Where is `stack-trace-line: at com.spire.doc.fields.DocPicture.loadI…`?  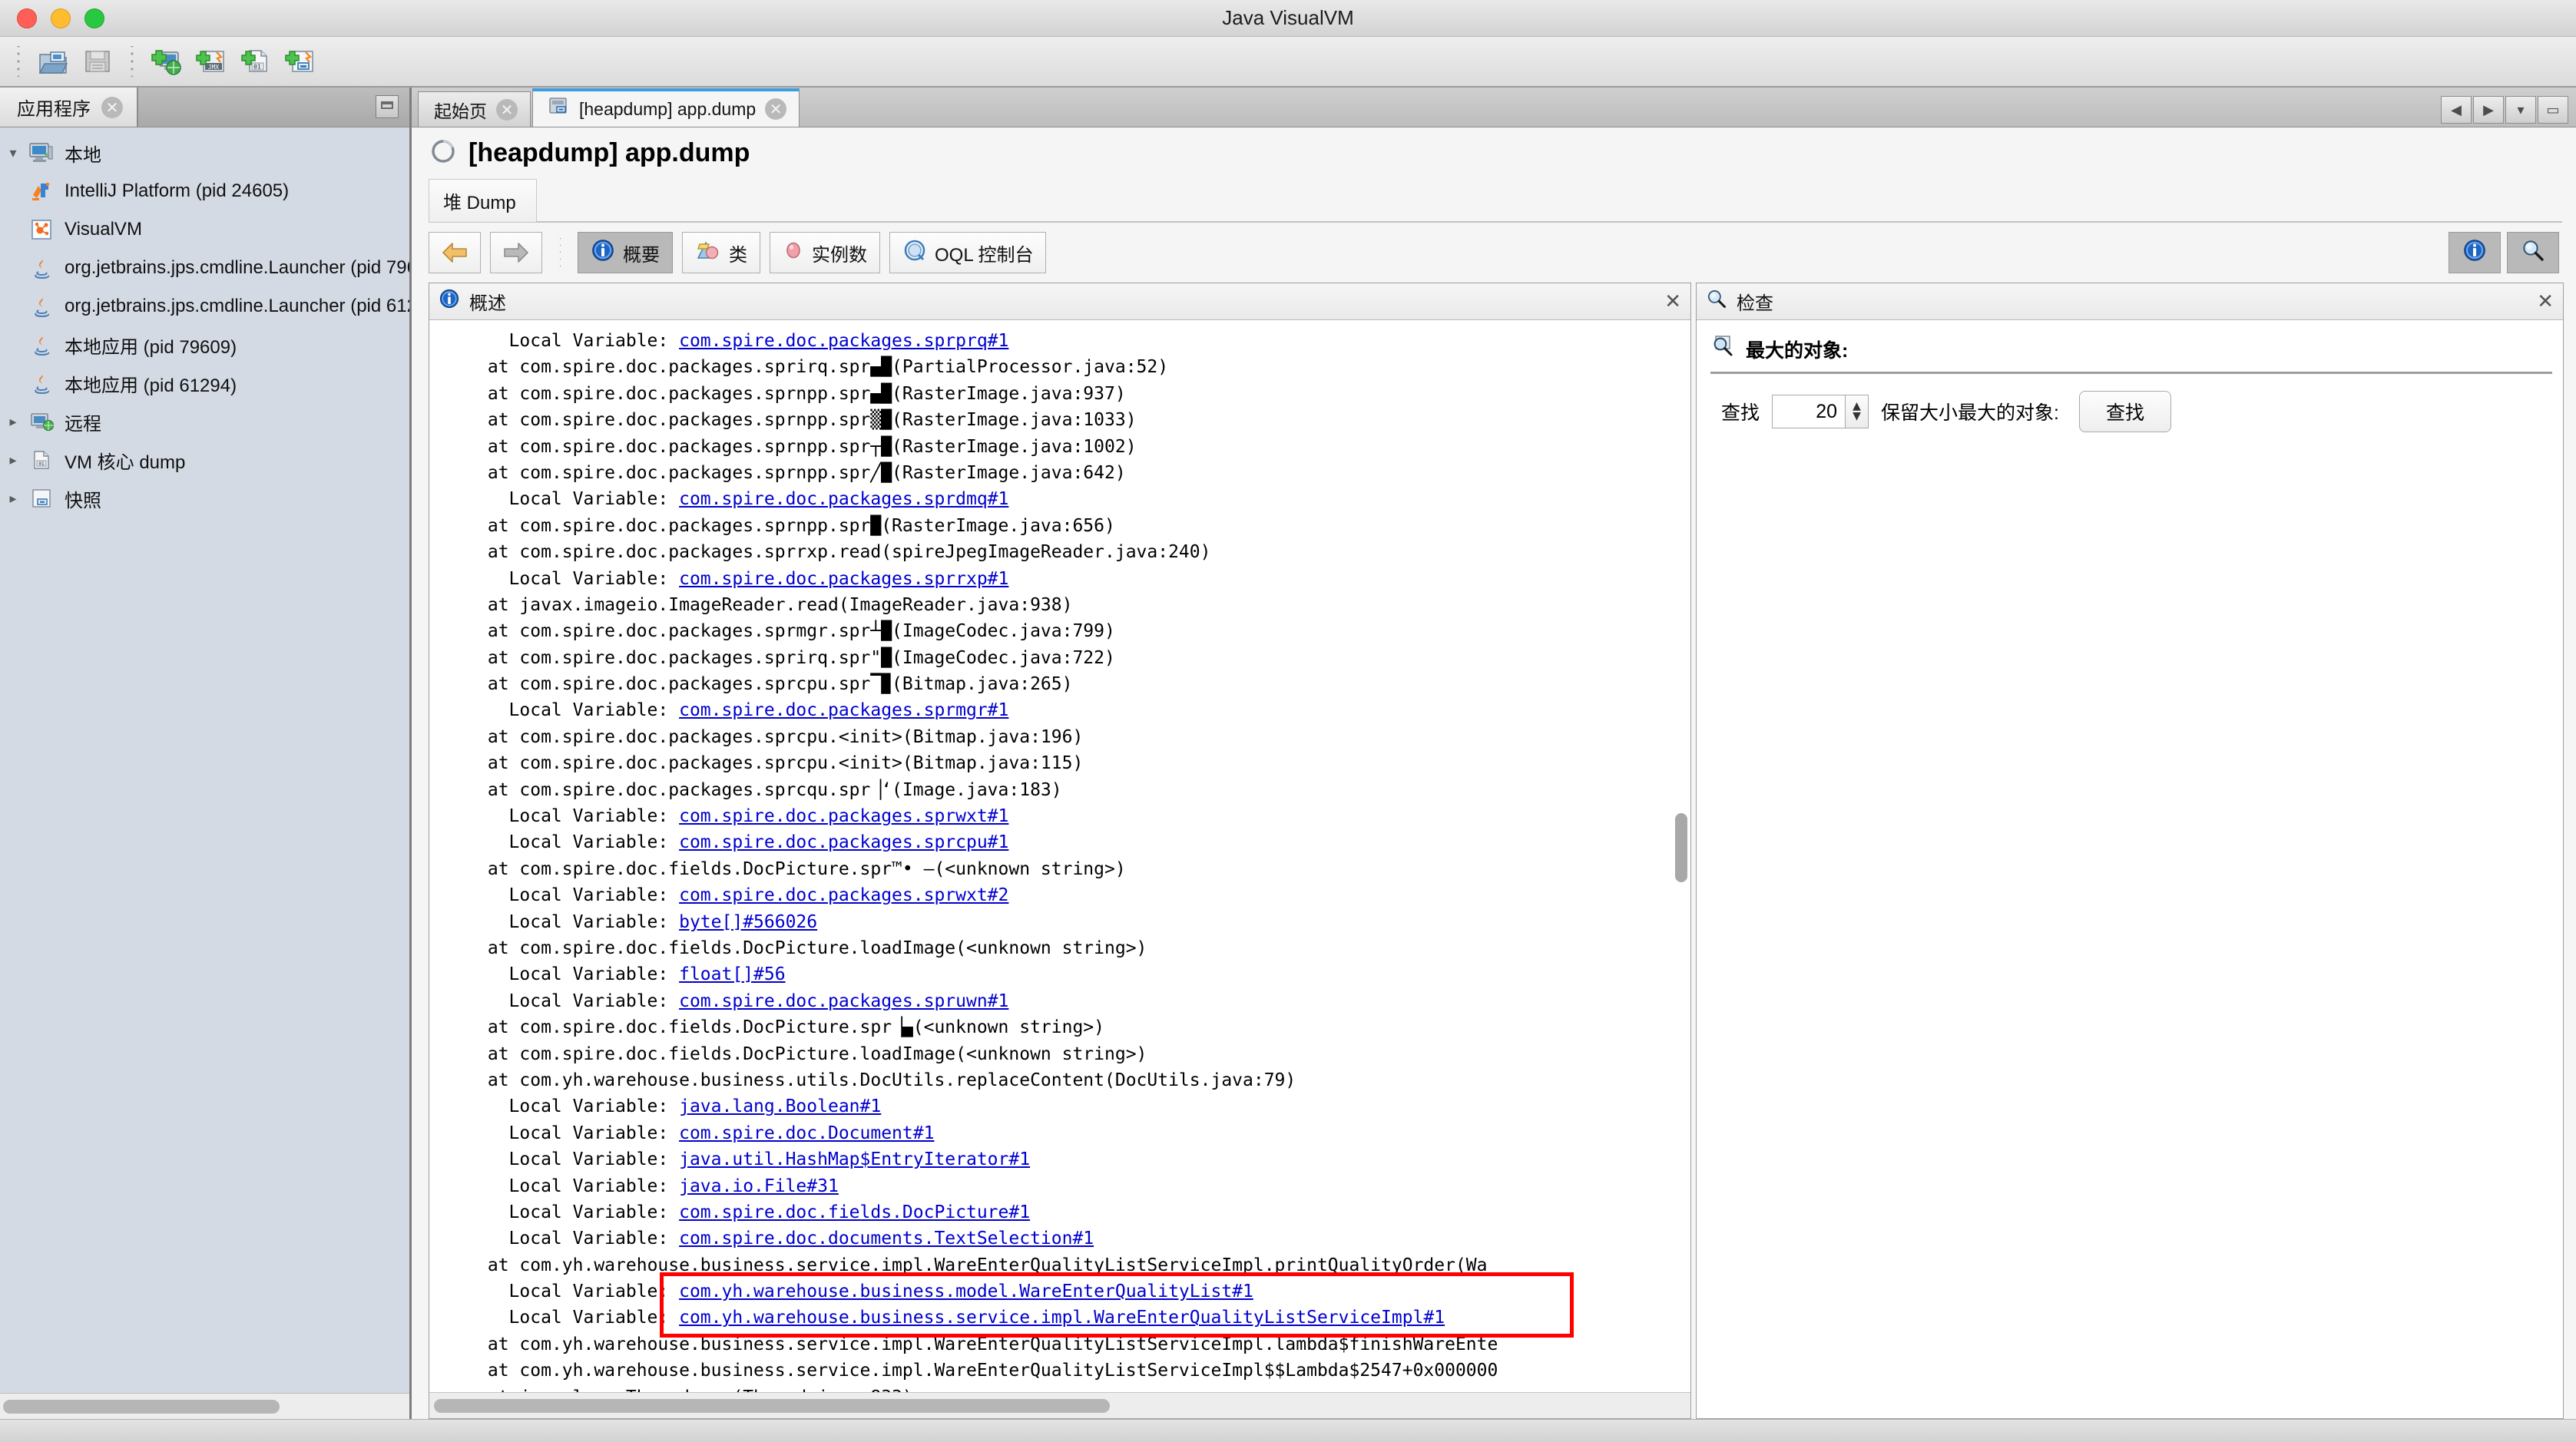 stack-trace-line: at com.spire.doc.fields.DocPicture.loadI… is located at coordinates (1083, 1054).